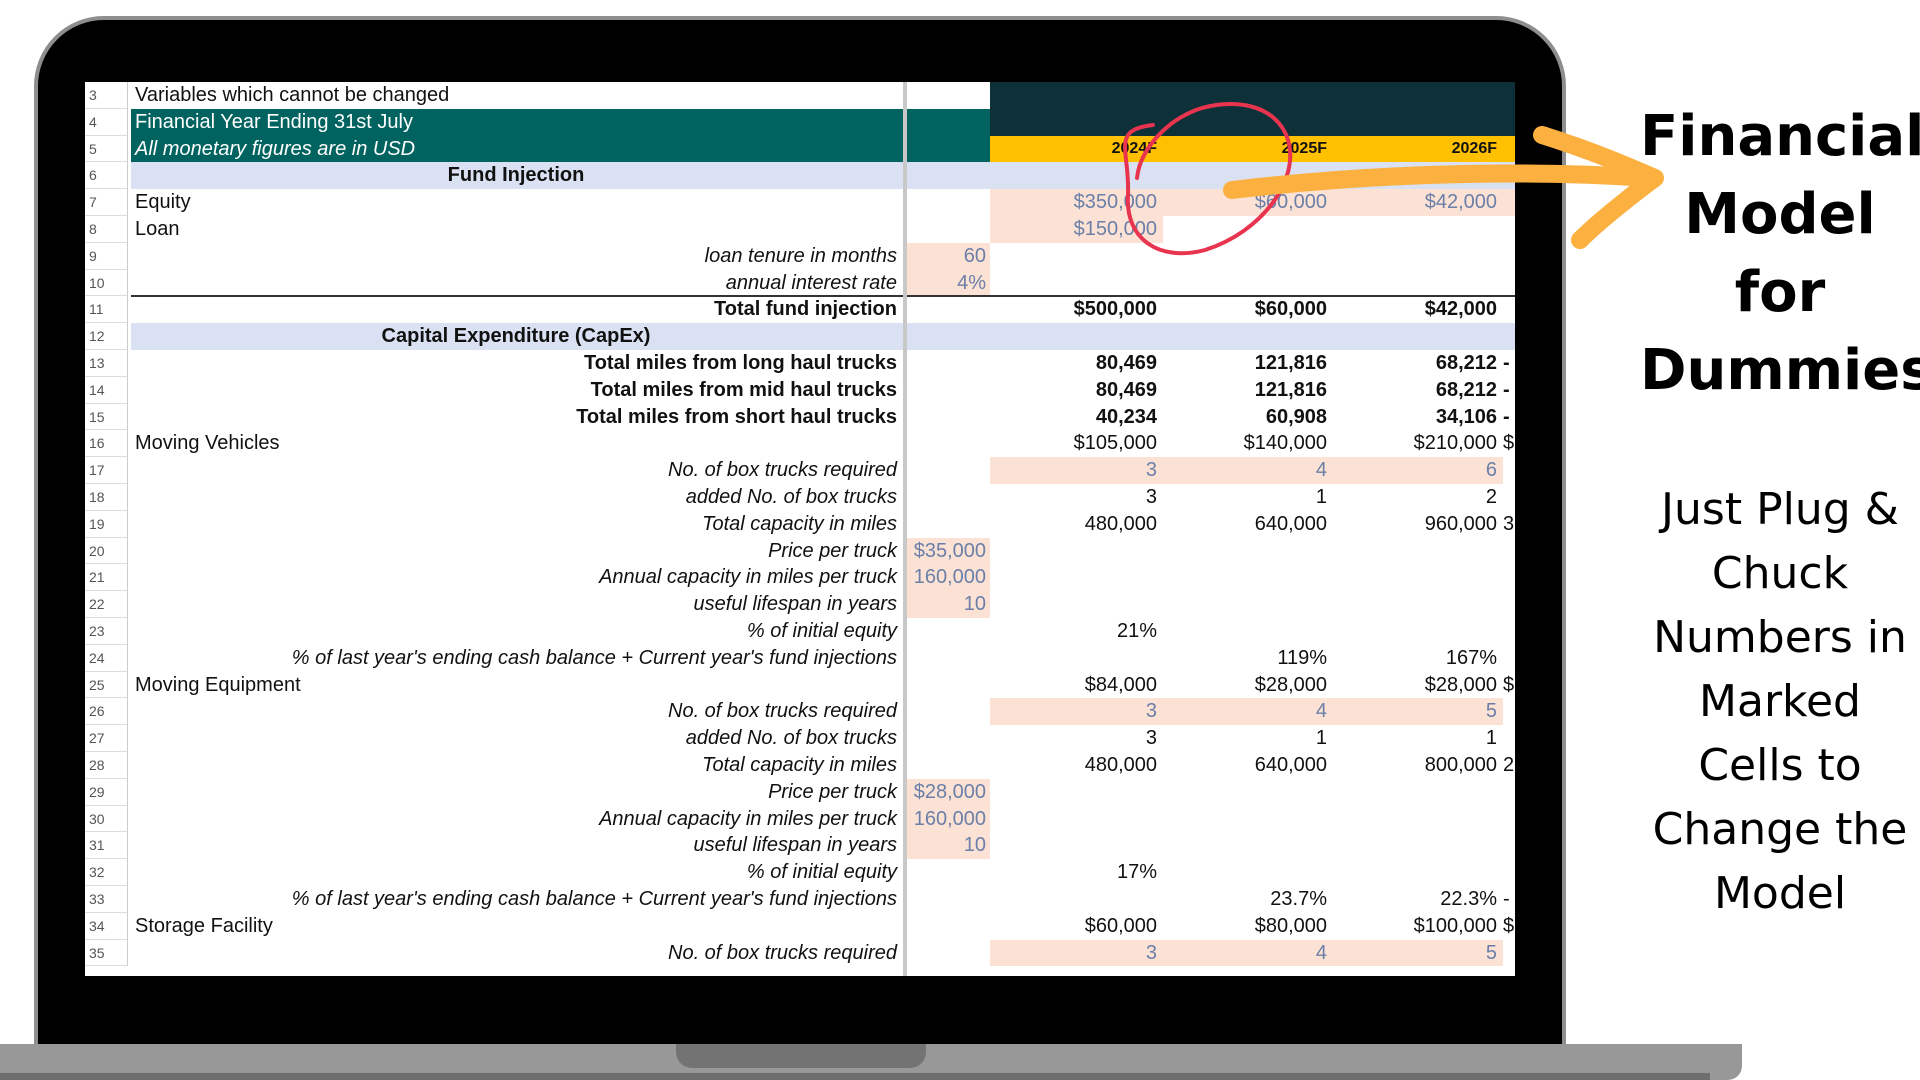  What do you see at coordinates (517, 872) in the screenshot?
I see `row-label-cell: % of initial equity` at bounding box center [517, 872].